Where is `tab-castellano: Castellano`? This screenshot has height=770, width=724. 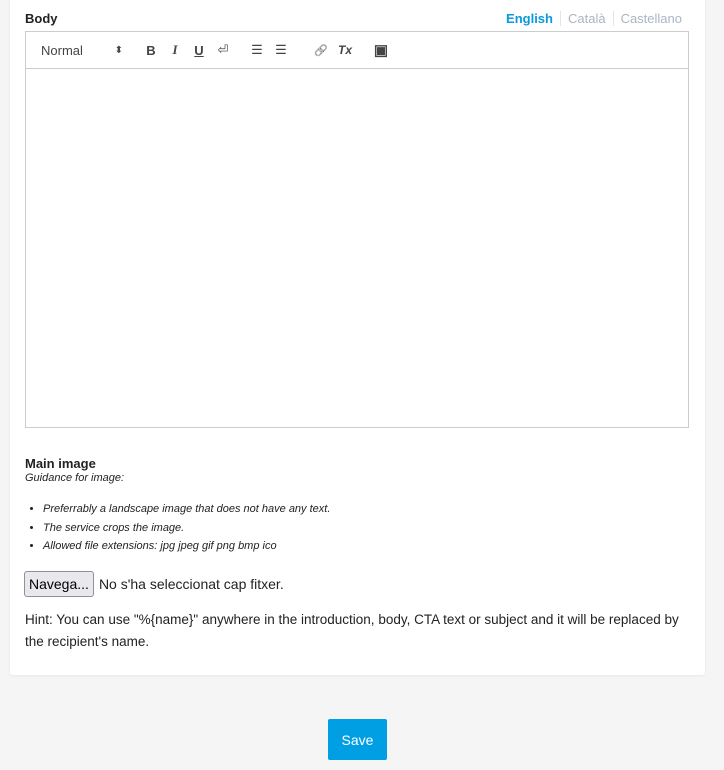
tab-castellano: Castellano is located at coordinates (647, 18).